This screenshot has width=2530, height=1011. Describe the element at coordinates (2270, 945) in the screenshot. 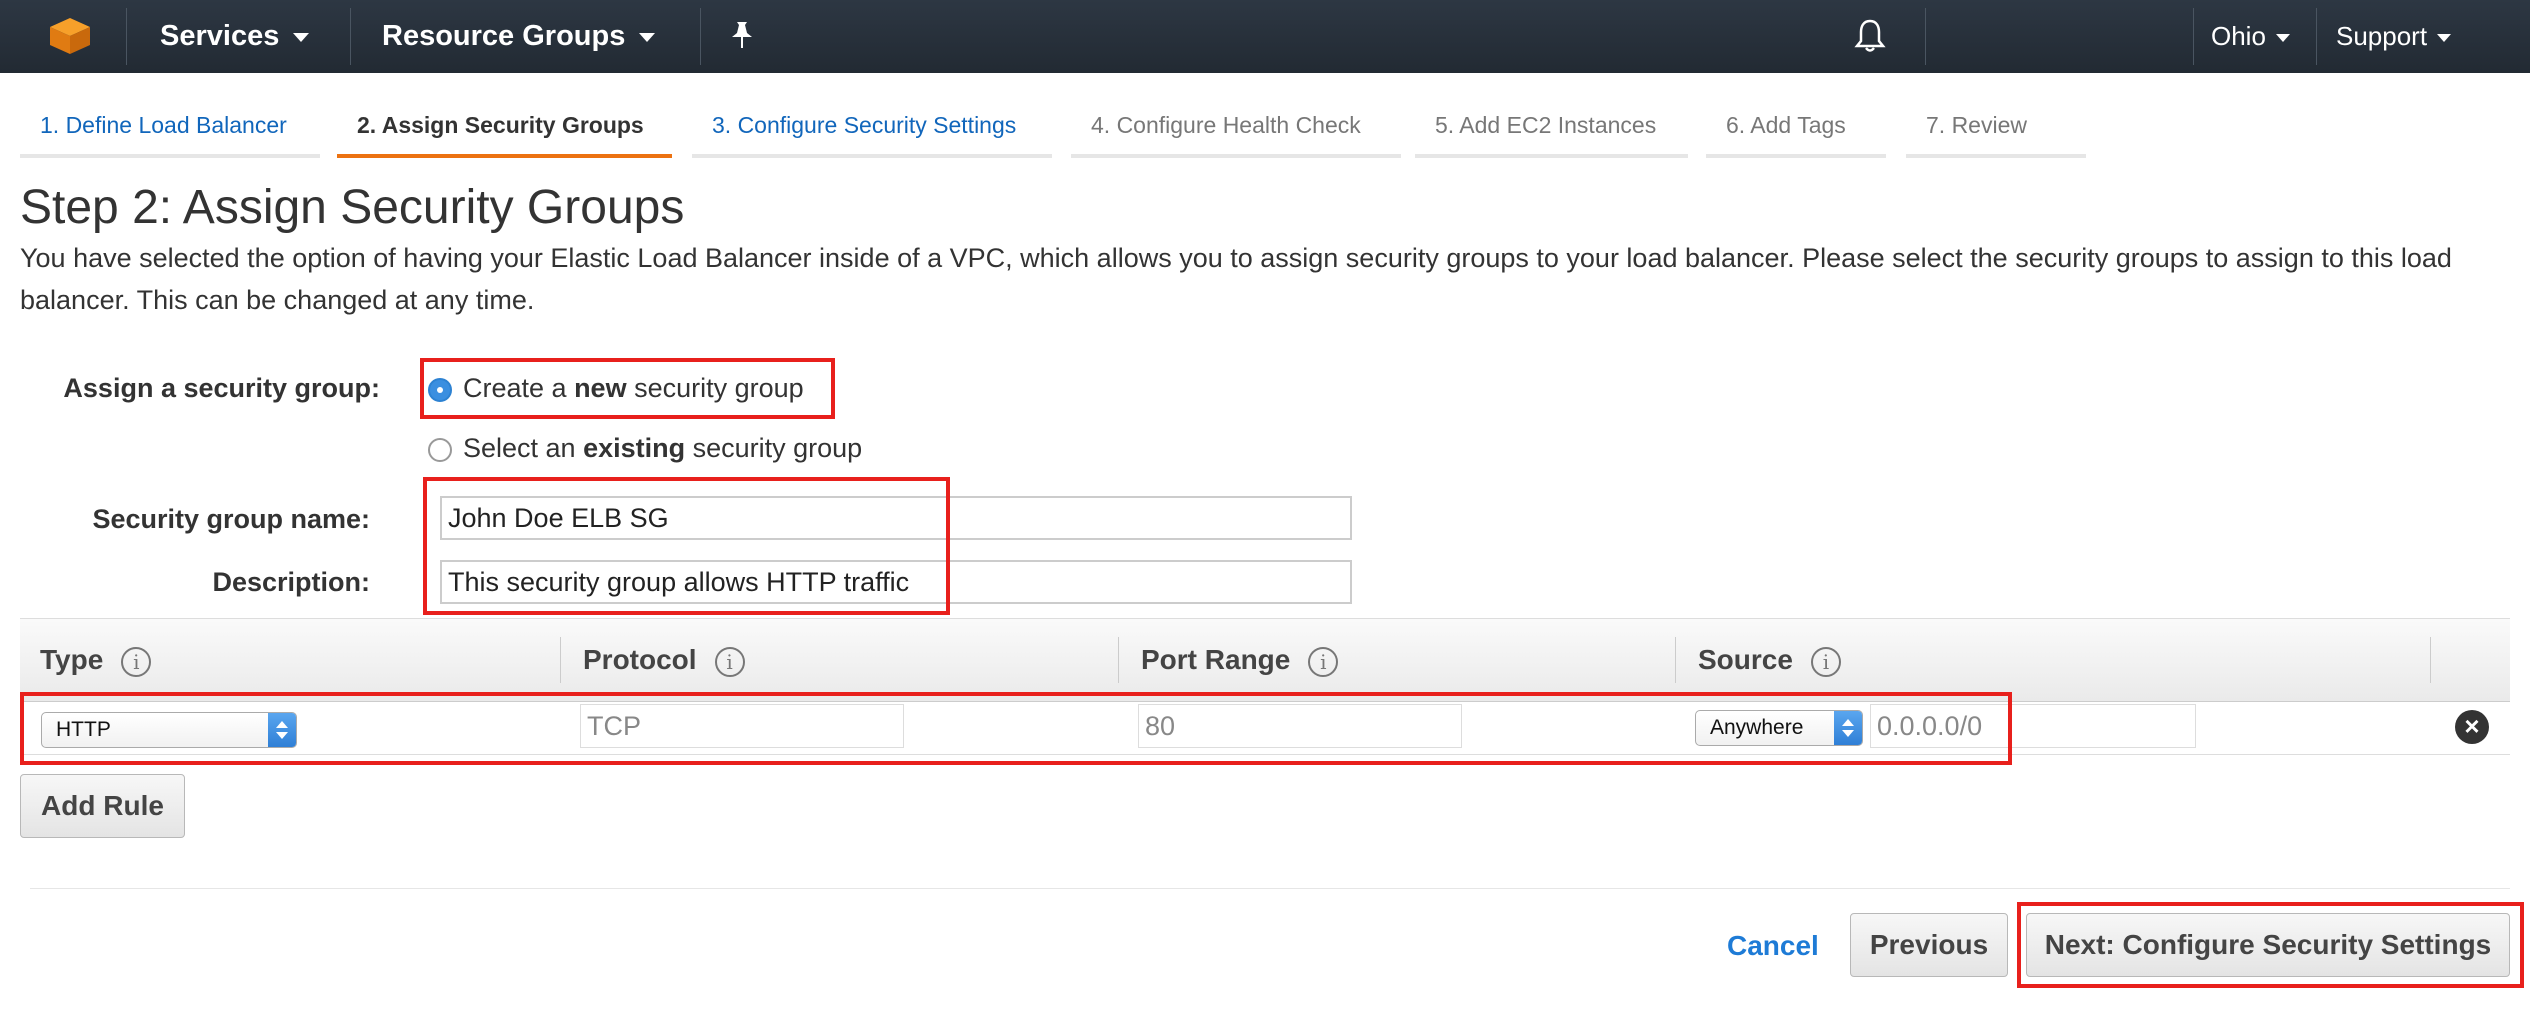

I see `highlight-box-next-button` at that location.